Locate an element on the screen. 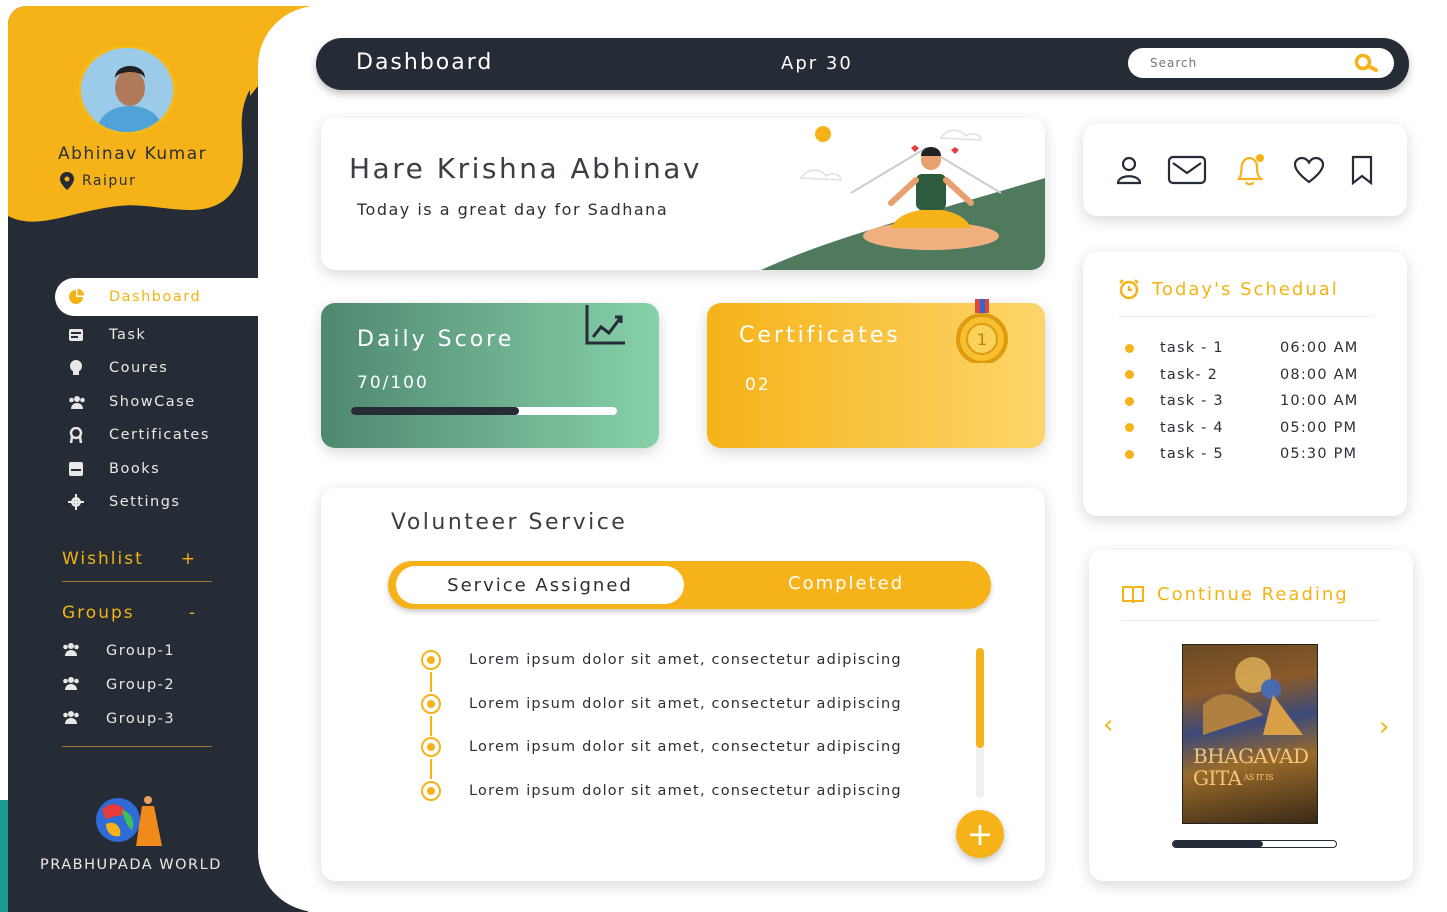 The width and height of the screenshot is (1447, 912). schedule-row: task - 5 05:30 PM is located at coordinates (1241, 454).